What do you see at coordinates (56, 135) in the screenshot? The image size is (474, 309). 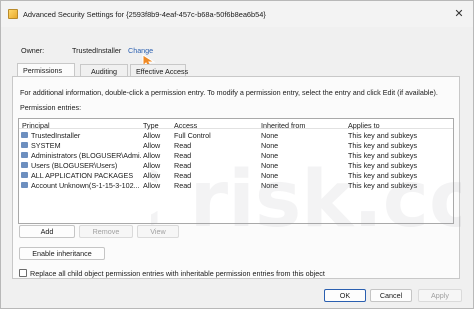 I see `row-principal: TrustedInstaller` at bounding box center [56, 135].